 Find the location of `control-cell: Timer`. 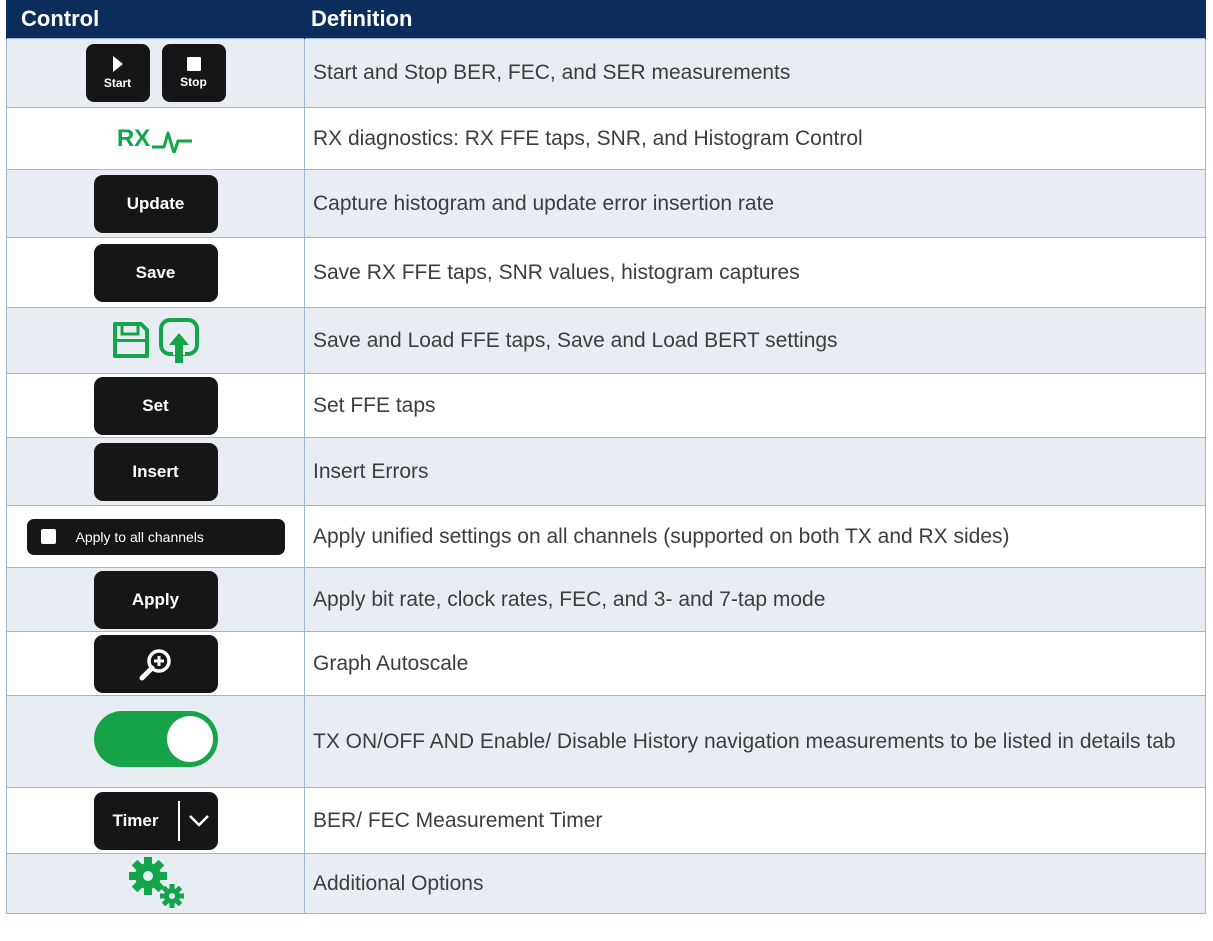

control-cell: Timer is located at coordinates (155, 820).